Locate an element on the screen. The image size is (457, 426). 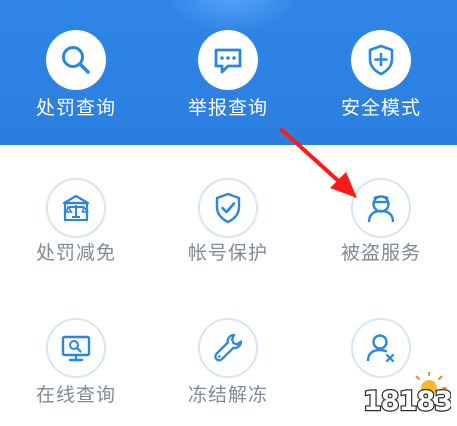
shield-check-icon is located at coordinates (228, 208).